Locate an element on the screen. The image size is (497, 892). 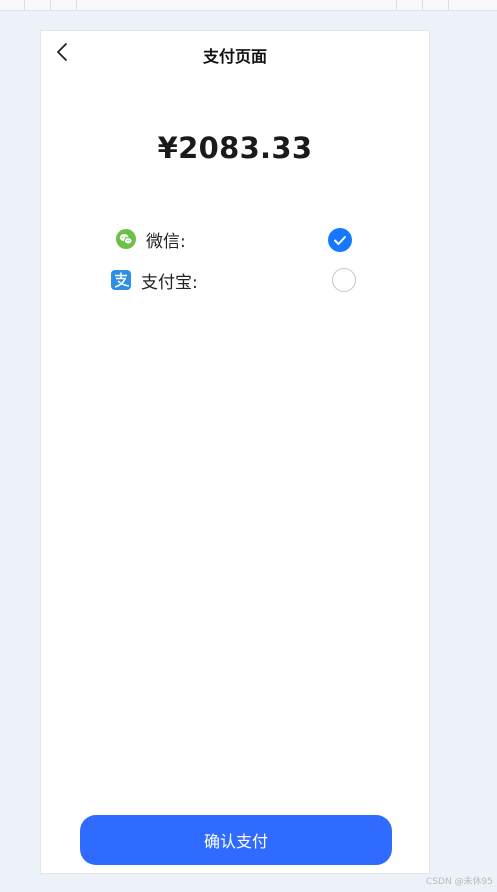
wechat-radio-checked is located at coordinates (340, 240).